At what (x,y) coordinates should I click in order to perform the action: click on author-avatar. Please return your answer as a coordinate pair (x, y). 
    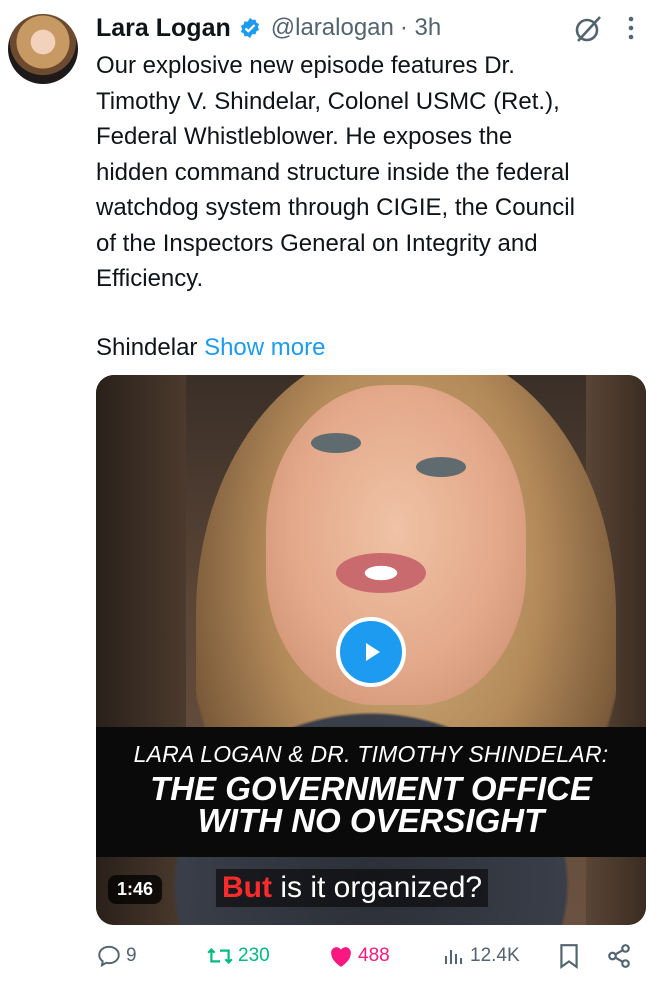
    Looking at the image, I should click on (43, 49).